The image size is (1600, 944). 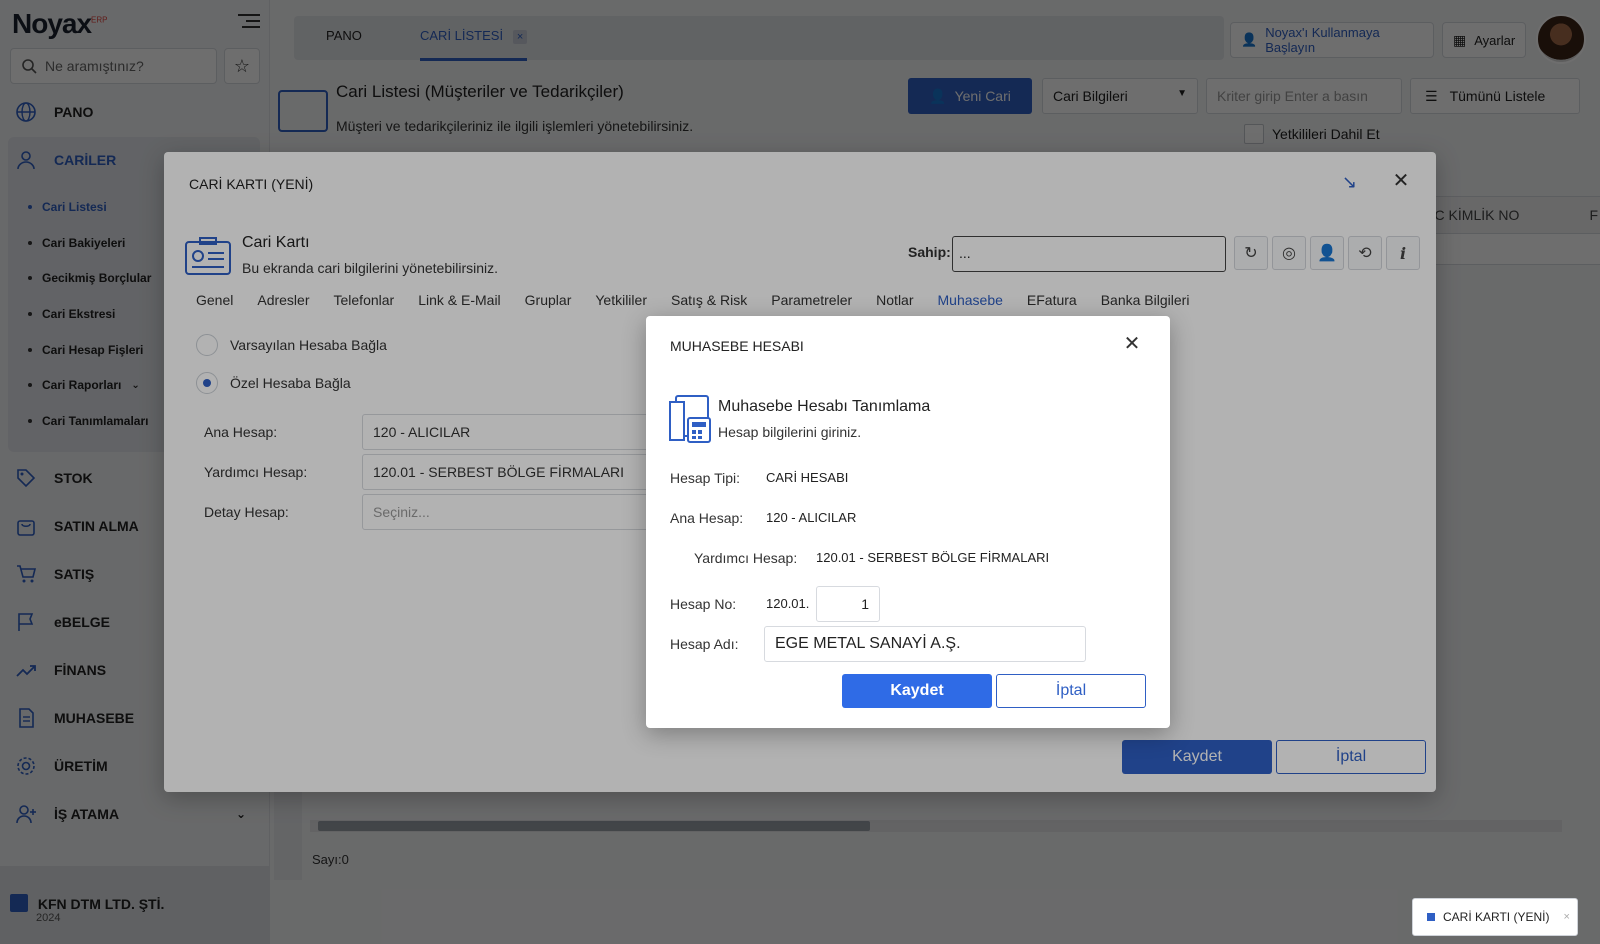 I want to click on close-icon: ✕, so click(x=1132, y=344).